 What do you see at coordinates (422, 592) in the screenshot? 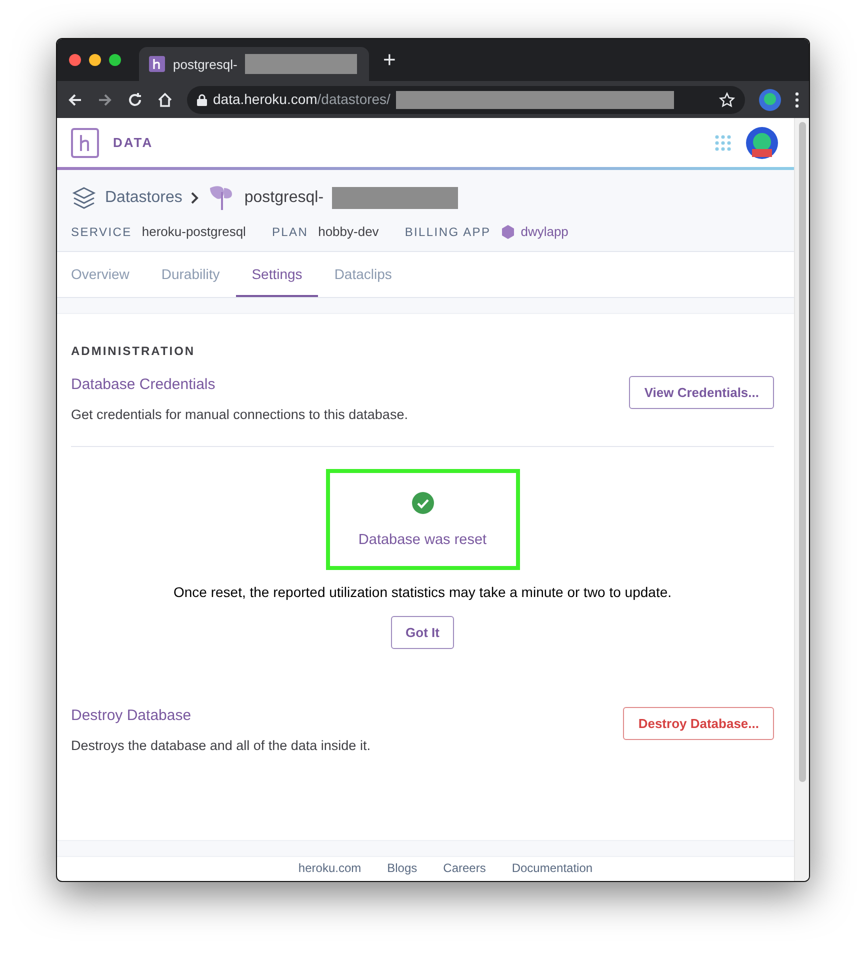
I see `notice-message: Once reset, the reported utilization statistics may take a minute or two to update.` at bounding box center [422, 592].